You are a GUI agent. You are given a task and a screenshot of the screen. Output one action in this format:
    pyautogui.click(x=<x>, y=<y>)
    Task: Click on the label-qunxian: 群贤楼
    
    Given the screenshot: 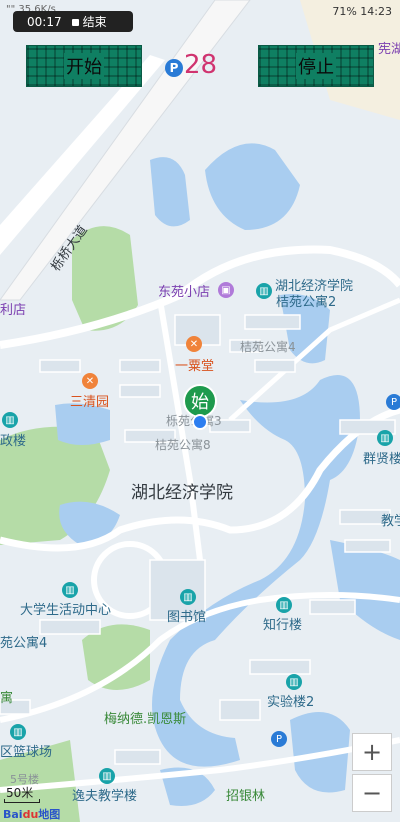 What is the action you would take?
    pyautogui.click(x=381, y=459)
    